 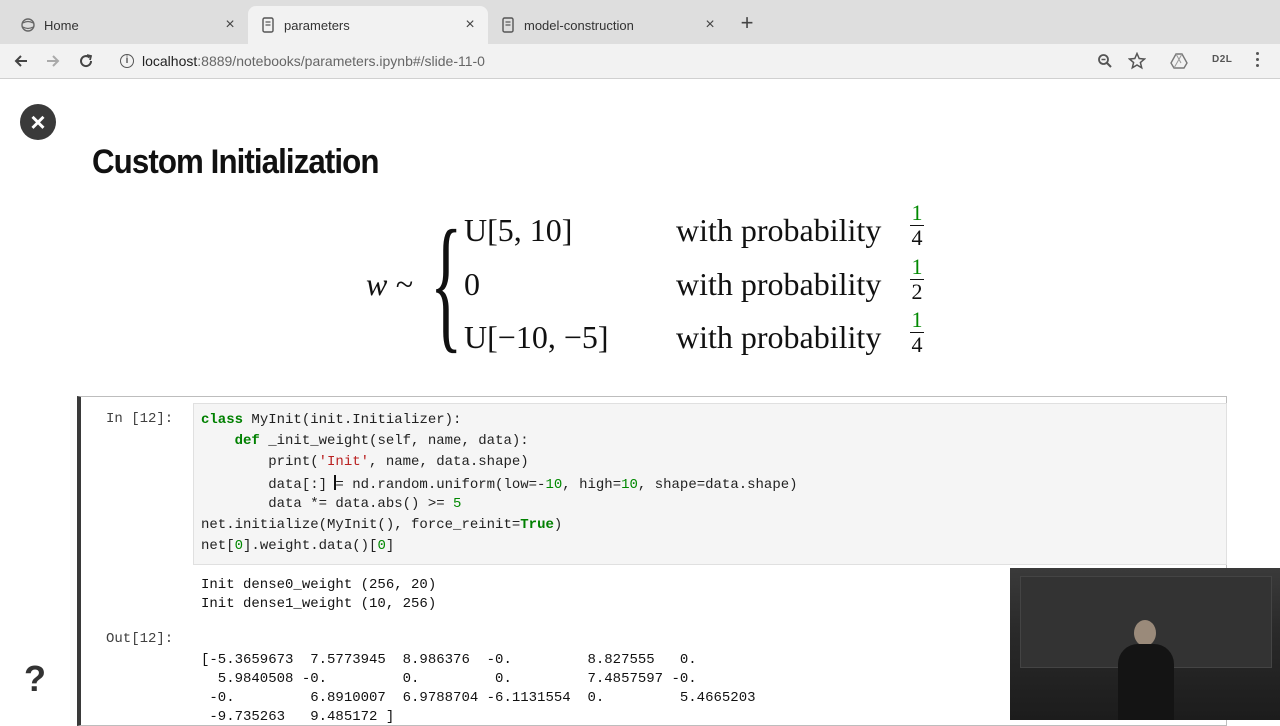 I want to click on output-prompt: Out[12]:, so click(x=140, y=639).